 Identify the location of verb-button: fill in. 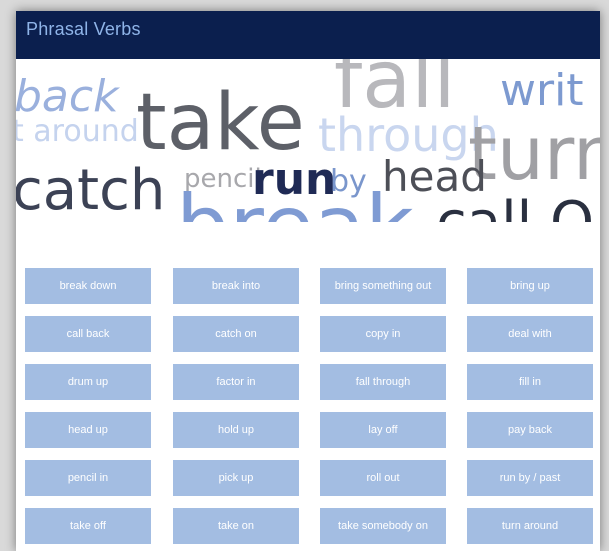
(530, 382).